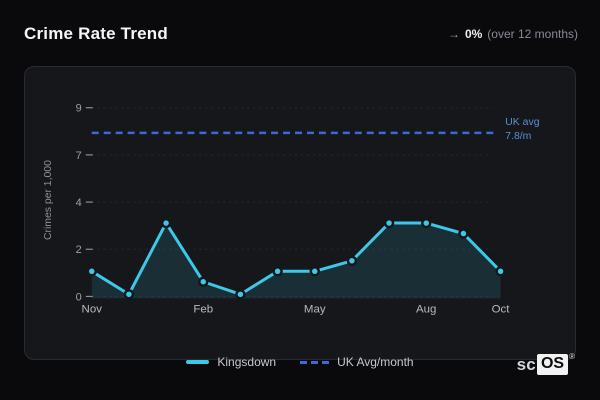  I want to click on legend-item-kingsdown: Kingsdown, so click(231, 362).